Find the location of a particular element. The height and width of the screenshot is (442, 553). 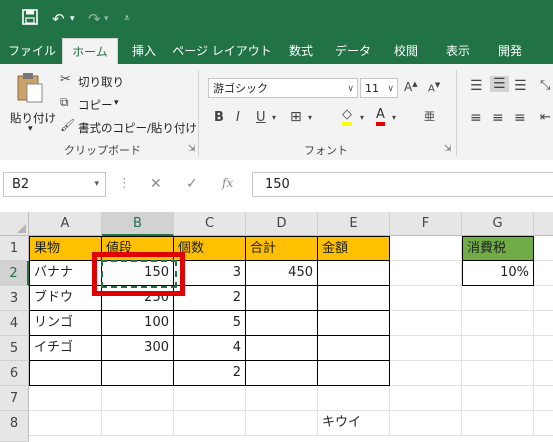

column-header-c: C is located at coordinates (210, 224).